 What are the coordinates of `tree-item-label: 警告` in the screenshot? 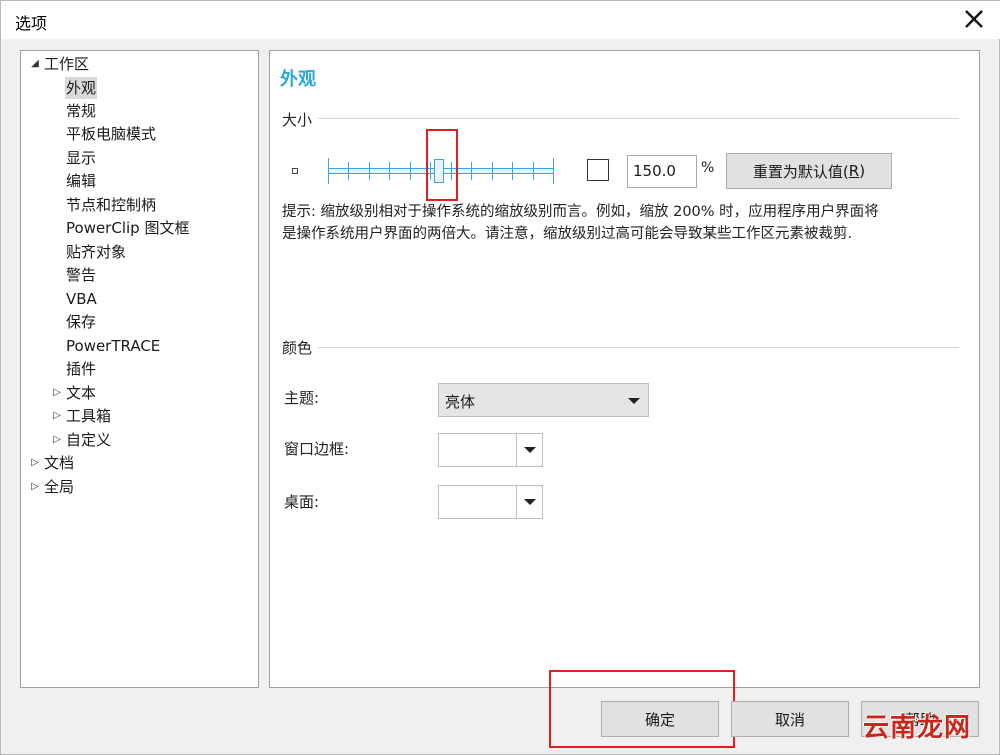 It's located at (81, 275).